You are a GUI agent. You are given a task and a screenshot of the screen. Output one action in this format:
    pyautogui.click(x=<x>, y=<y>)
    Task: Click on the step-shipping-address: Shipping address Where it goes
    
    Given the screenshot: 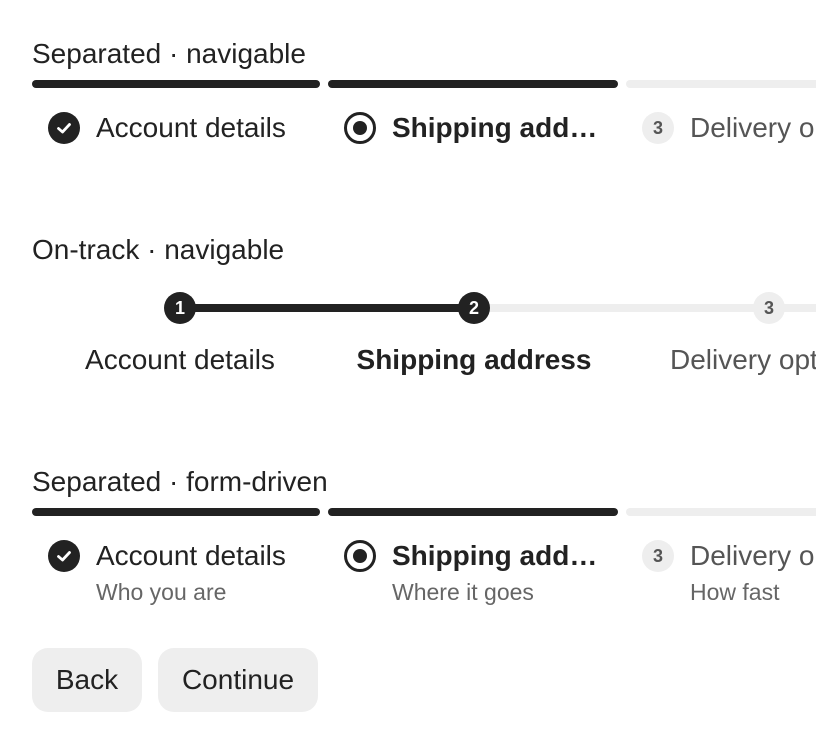 What is the action you would take?
    pyautogui.click(x=484, y=576)
    